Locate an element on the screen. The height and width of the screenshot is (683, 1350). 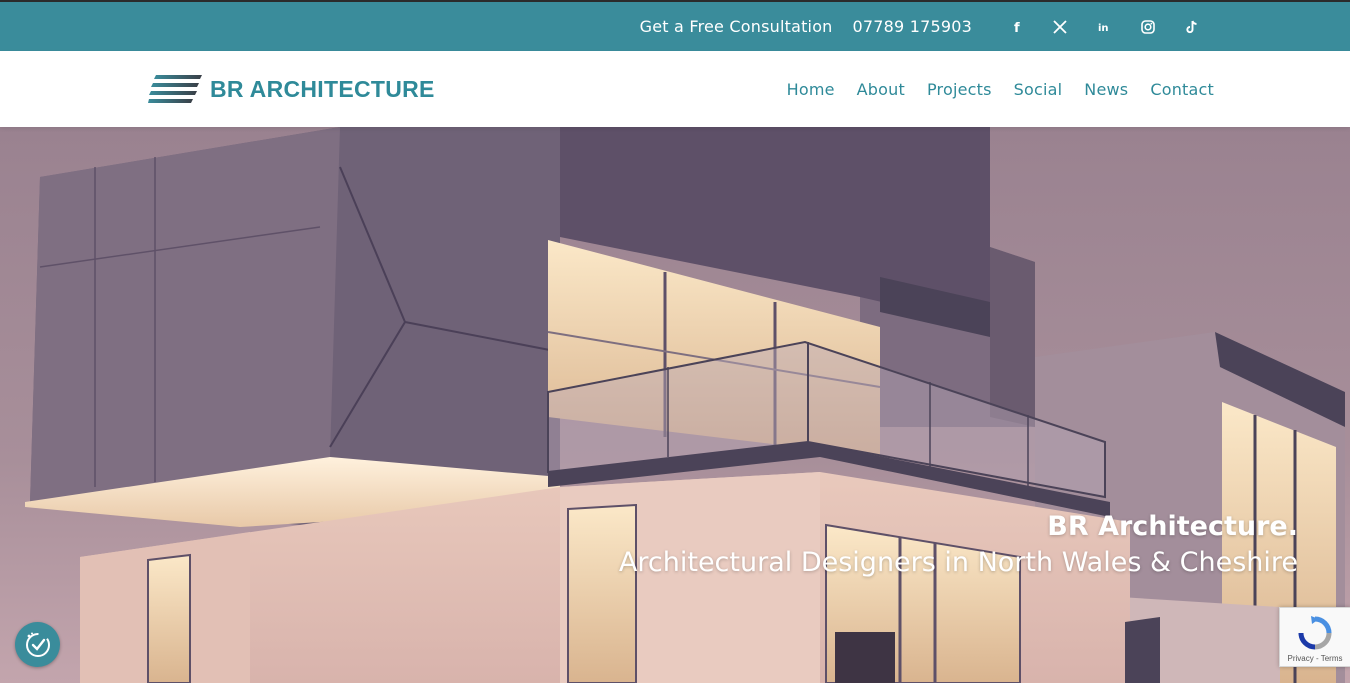
privacy-link: Privacy is located at coordinates (1301, 658).